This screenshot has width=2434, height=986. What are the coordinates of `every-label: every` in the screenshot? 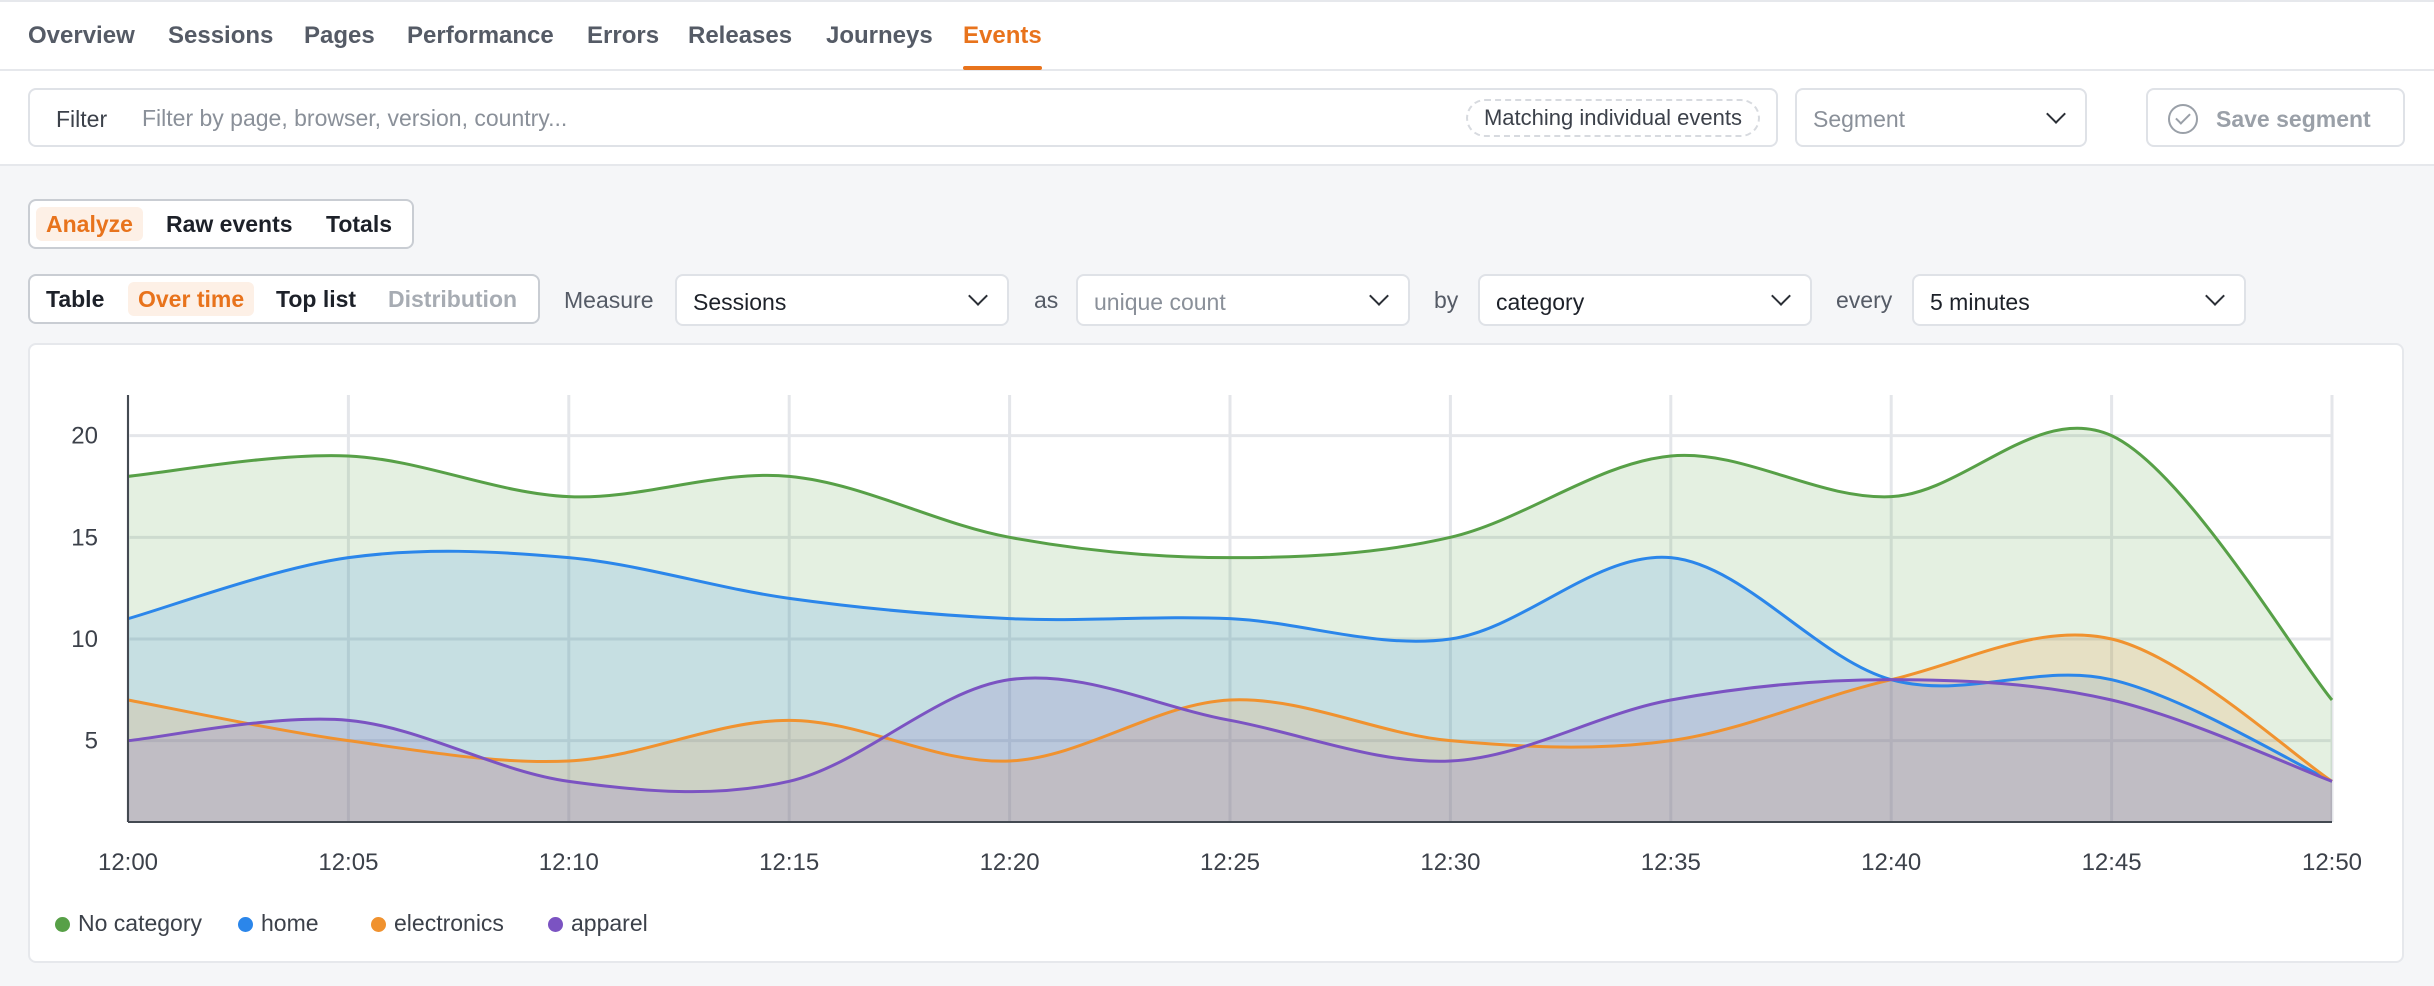 It's located at (1864, 300).